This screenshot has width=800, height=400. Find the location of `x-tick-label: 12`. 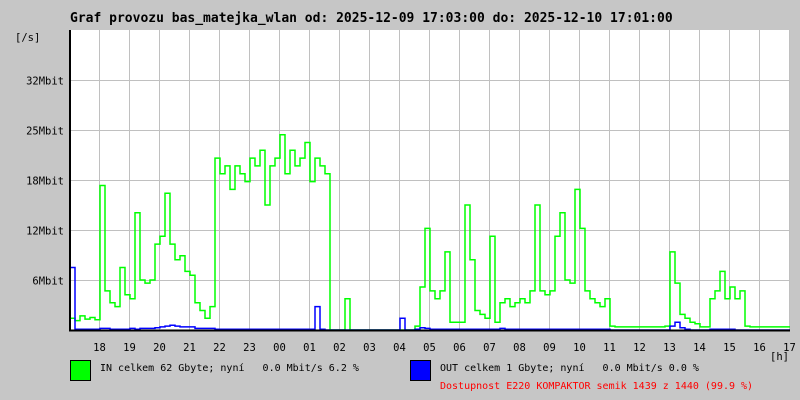

x-tick-label: 12 is located at coordinates (639, 348).